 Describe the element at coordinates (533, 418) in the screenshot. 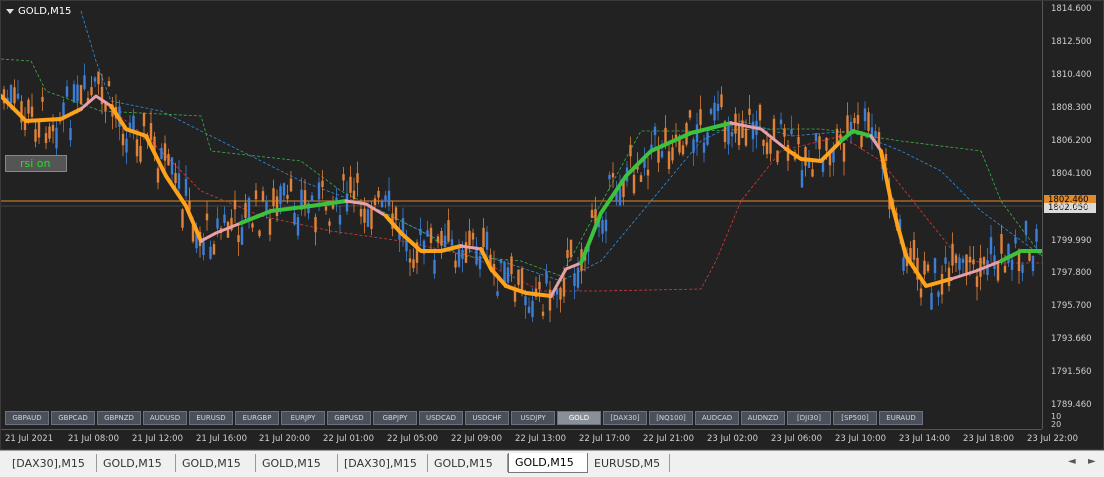

I see `symbol-button-usdjpy: USDJPY` at that location.